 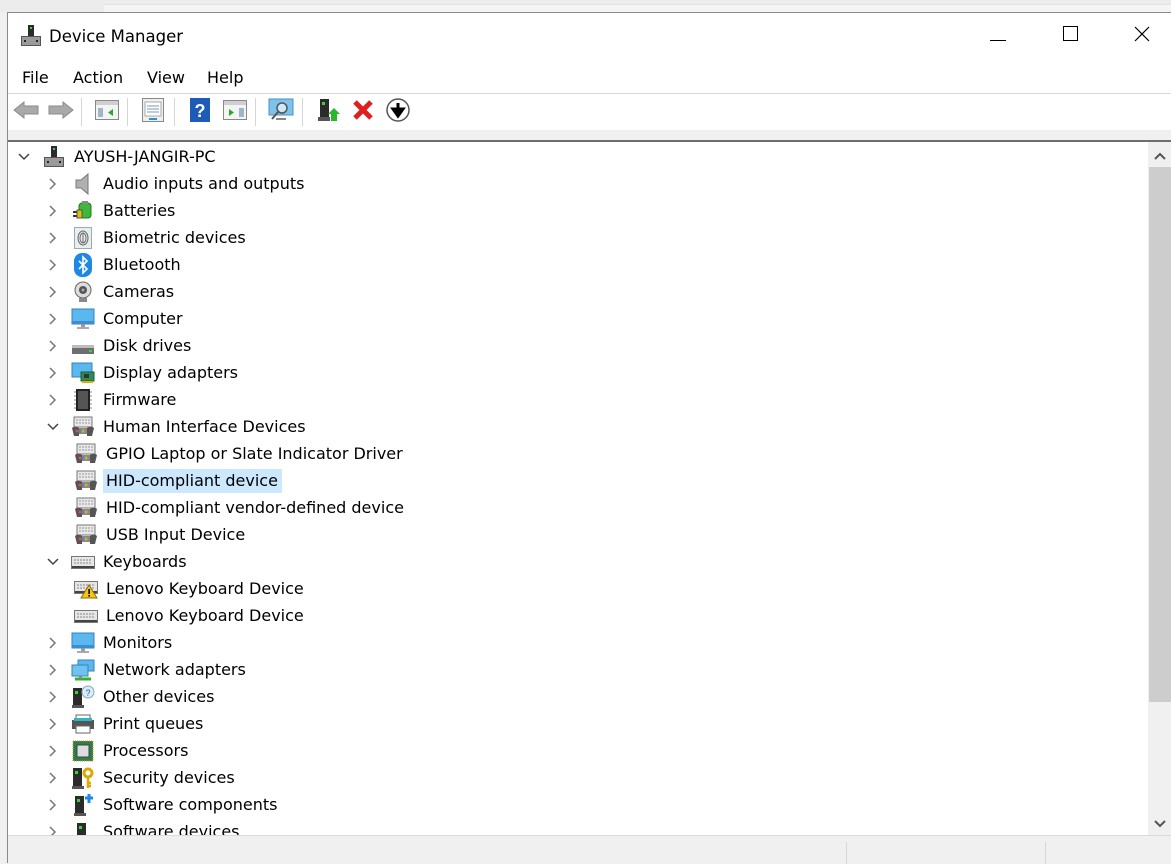 What do you see at coordinates (235, 112) in the screenshot?
I see `show-hide-action-pane-button` at bounding box center [235, 112].